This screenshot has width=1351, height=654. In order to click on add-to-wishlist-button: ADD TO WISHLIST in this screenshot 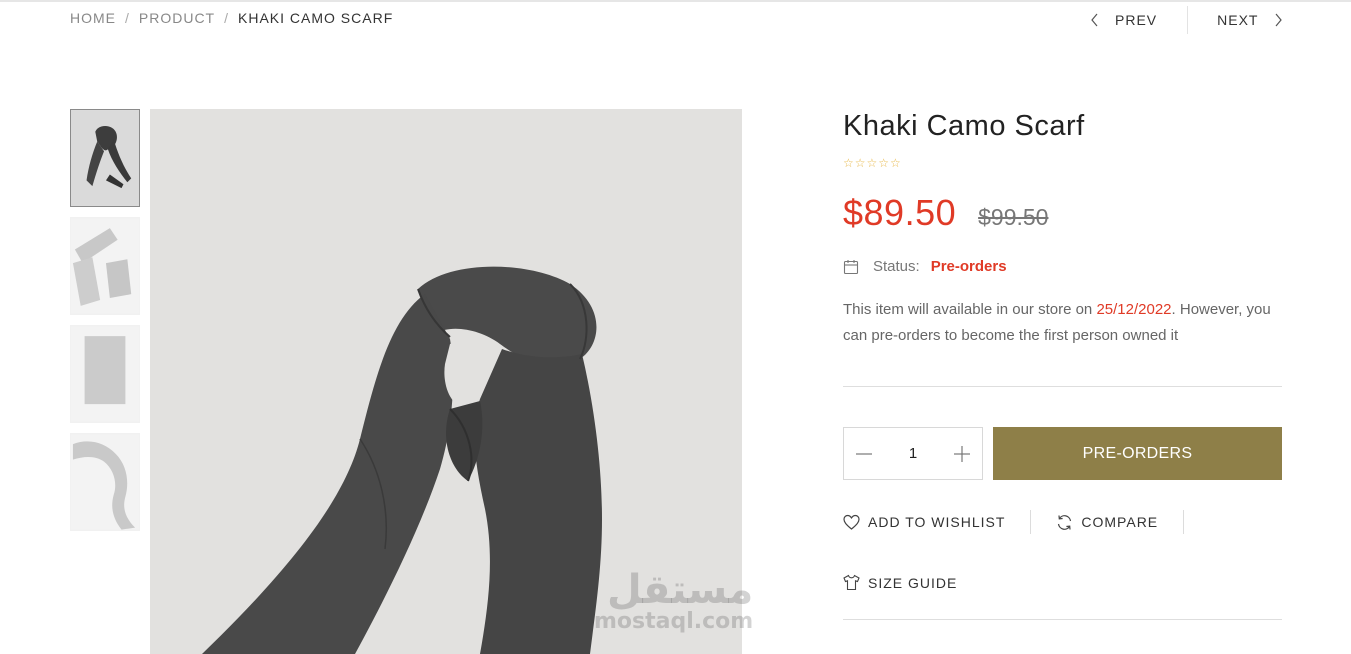, I will do `click(924, 522)`.